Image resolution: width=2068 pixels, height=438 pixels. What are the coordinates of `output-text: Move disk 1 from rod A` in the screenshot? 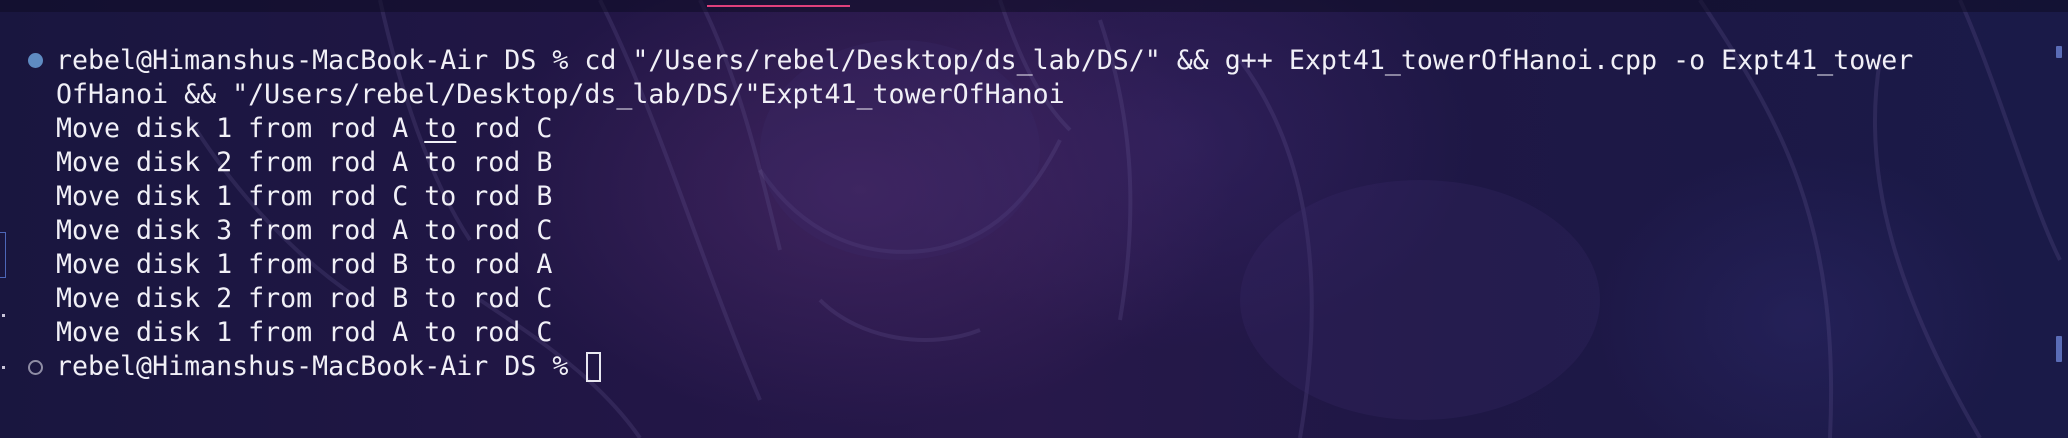 It's located at (240, 128).